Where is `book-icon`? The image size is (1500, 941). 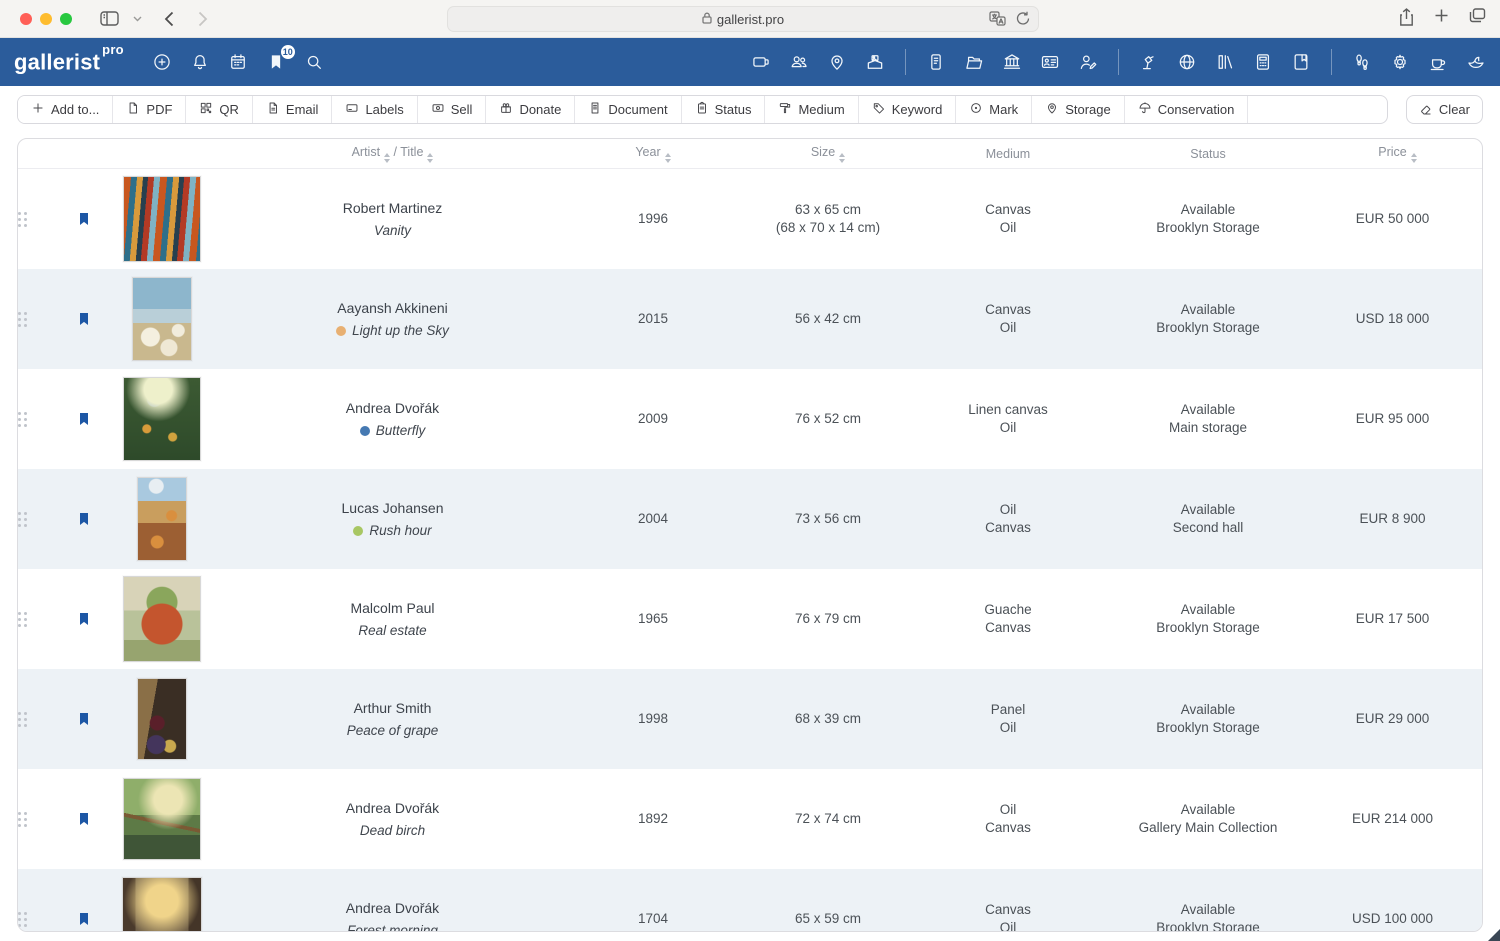 book-icon is located at coordinates (1301, 62).